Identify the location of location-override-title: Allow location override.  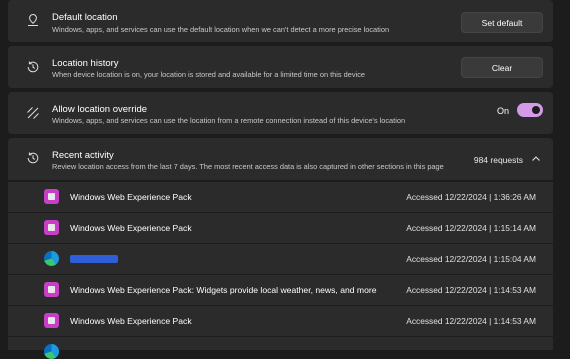
(100, 109).